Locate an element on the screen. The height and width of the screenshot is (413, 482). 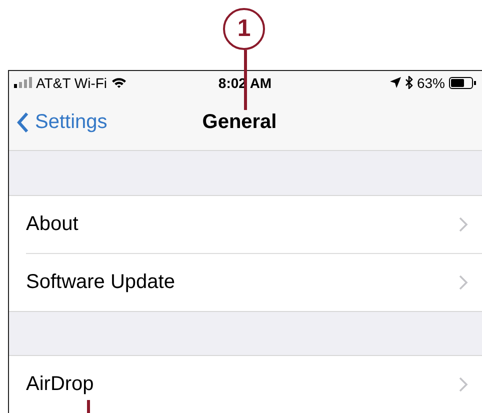
wifi-icon is located at coordinates (119, 82).